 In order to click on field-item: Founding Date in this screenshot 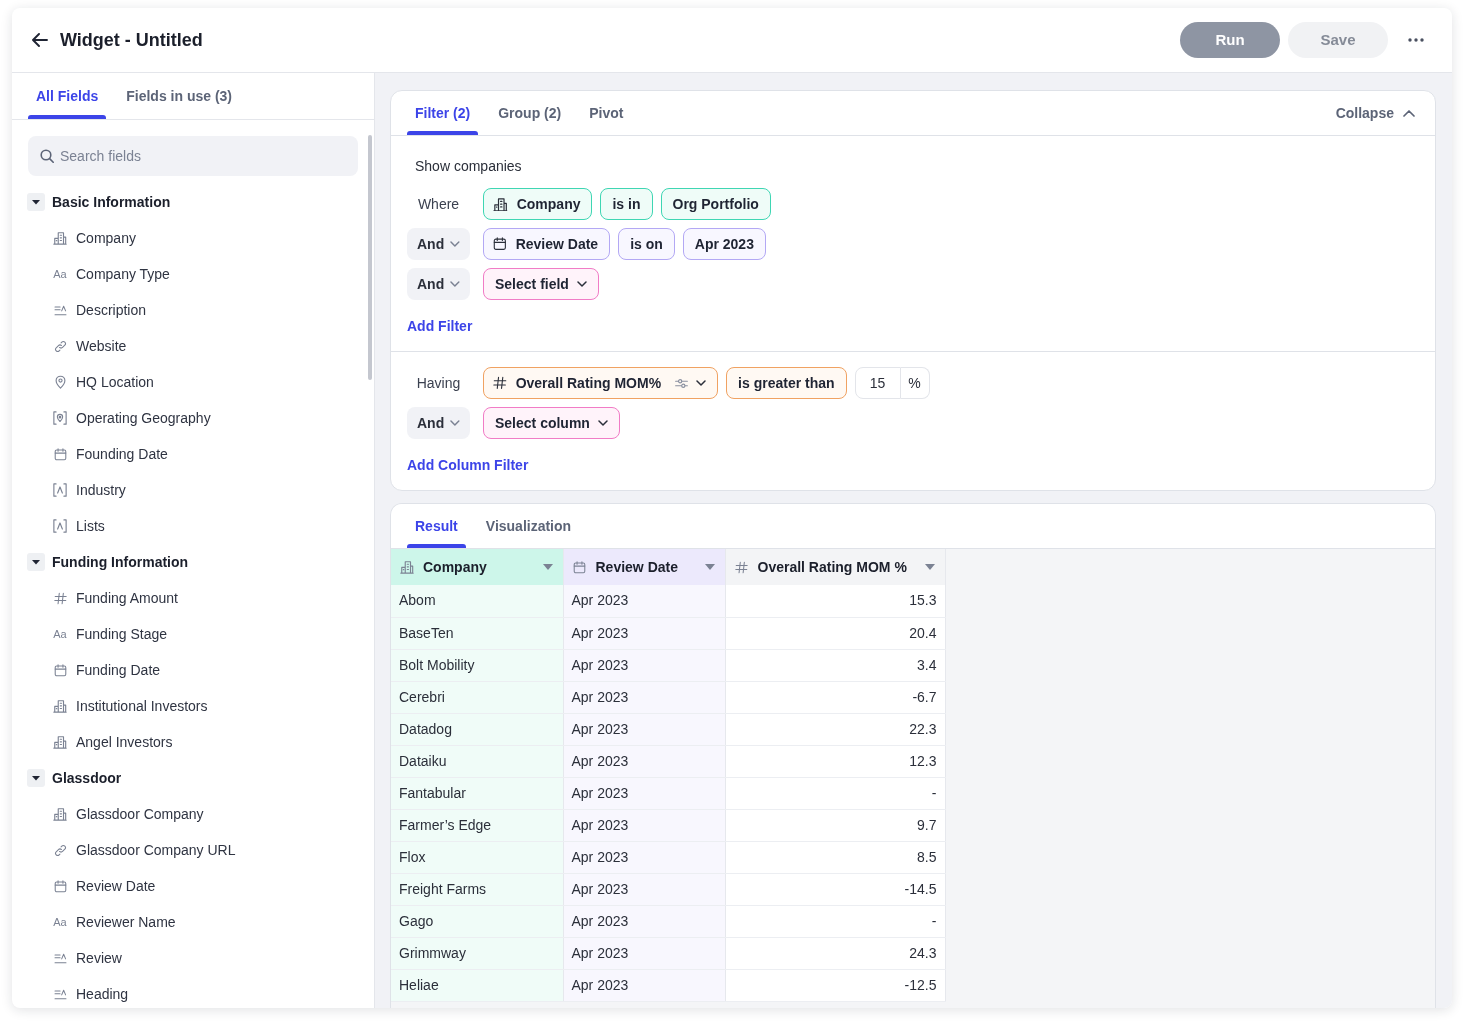, I will do `click(193, 454)`.